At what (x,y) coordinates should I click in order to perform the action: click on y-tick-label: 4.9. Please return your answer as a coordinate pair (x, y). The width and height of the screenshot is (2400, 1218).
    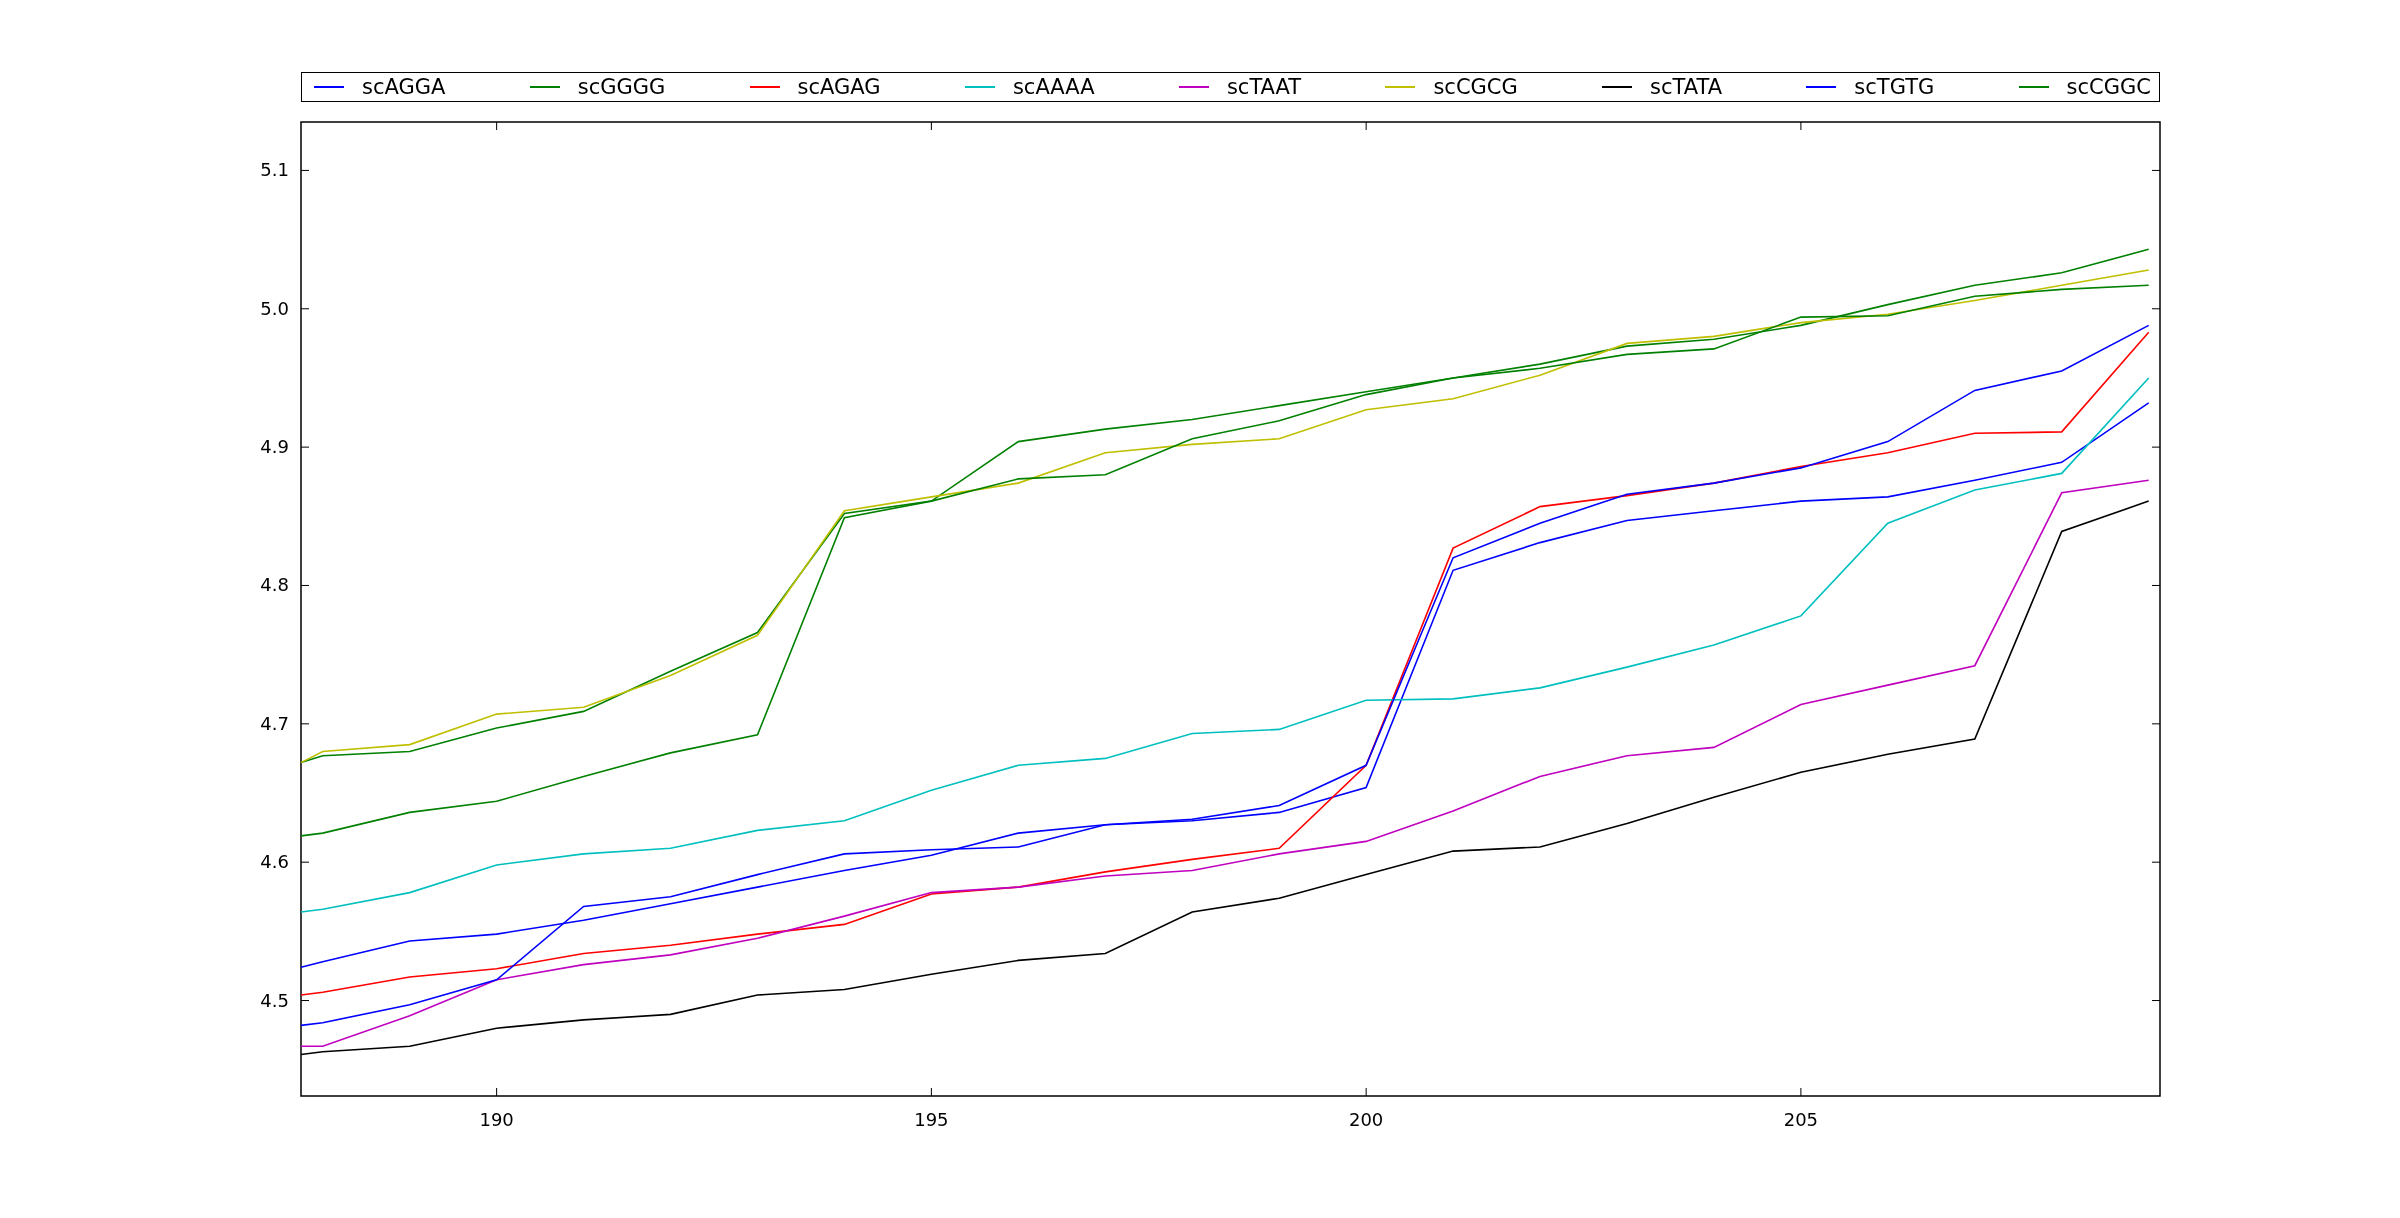
    Looking at the image, I should click on (274, 447).